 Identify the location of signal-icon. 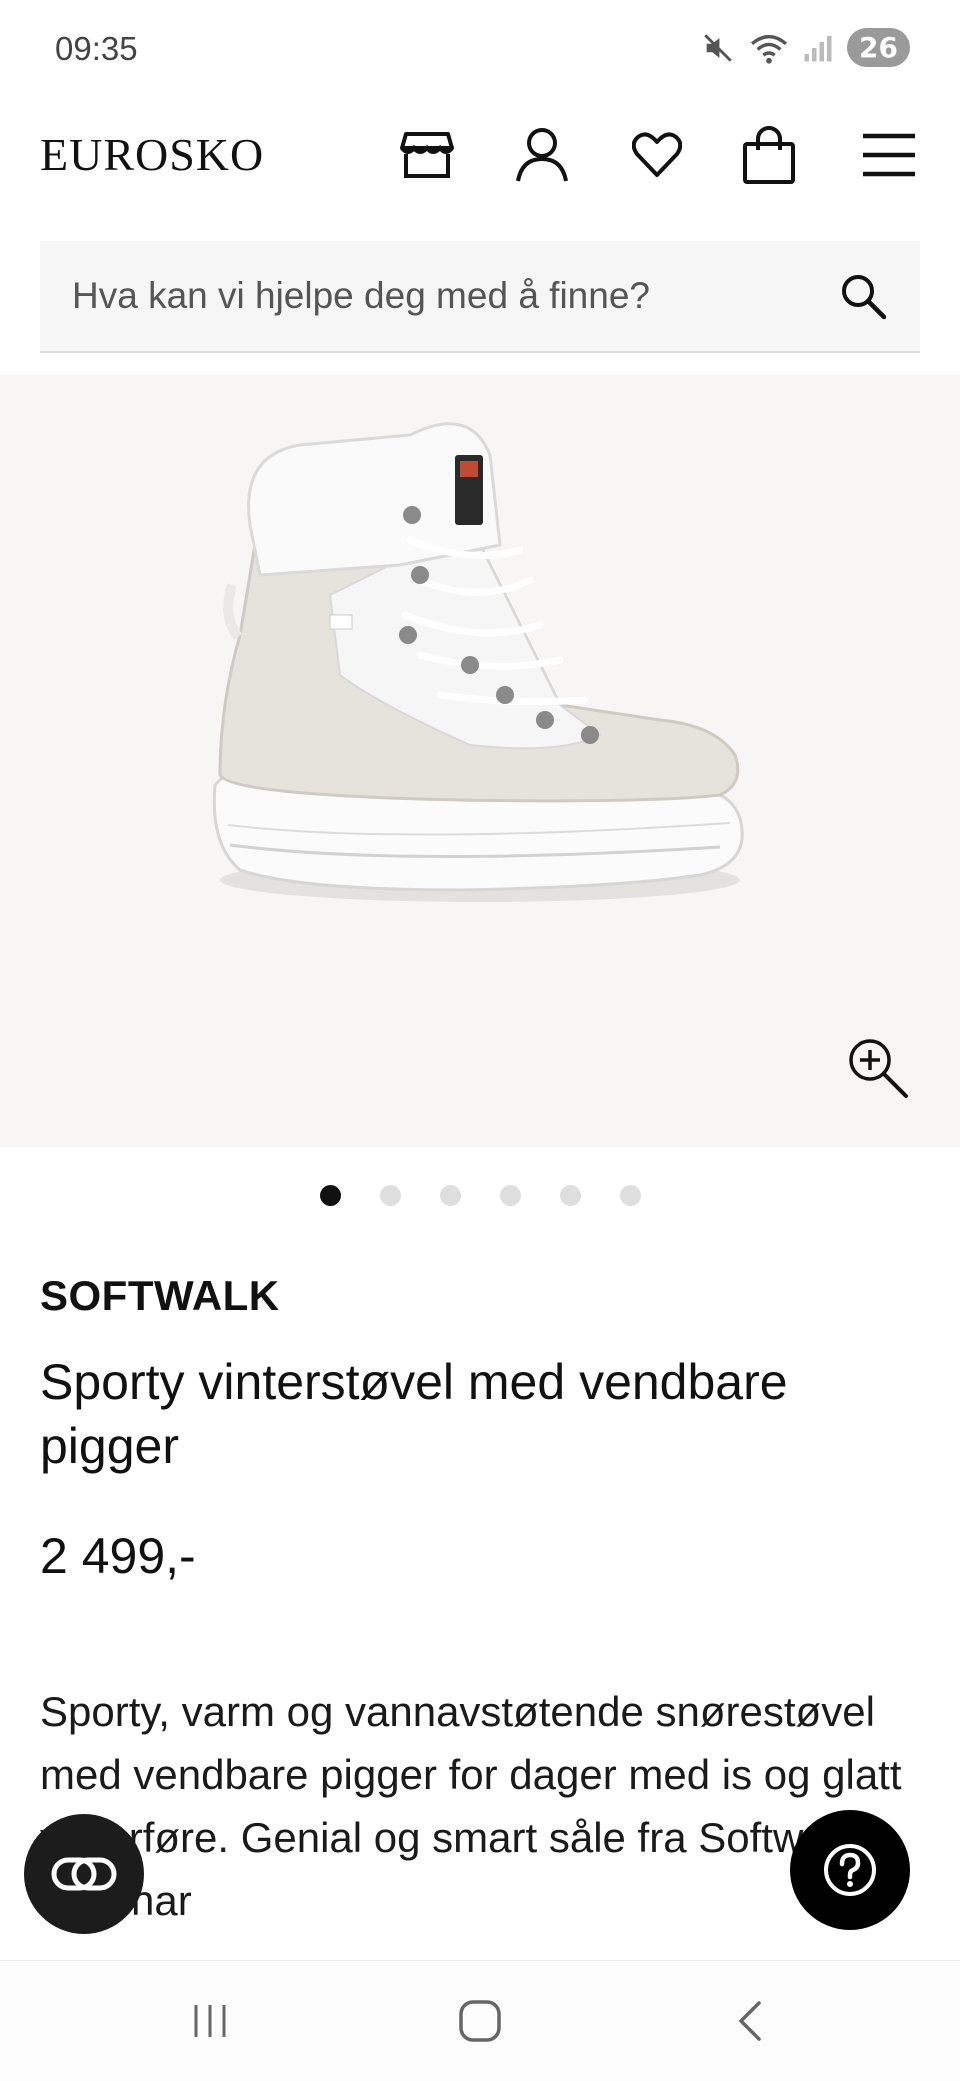
(818, 48).